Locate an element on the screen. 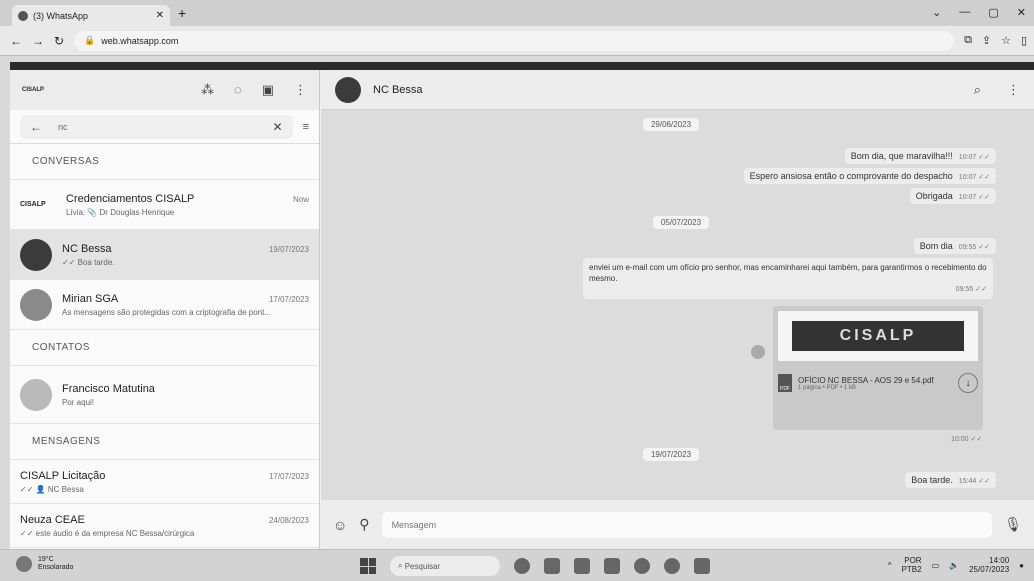  new-tab-button: + is located at coordinates (182, 13).